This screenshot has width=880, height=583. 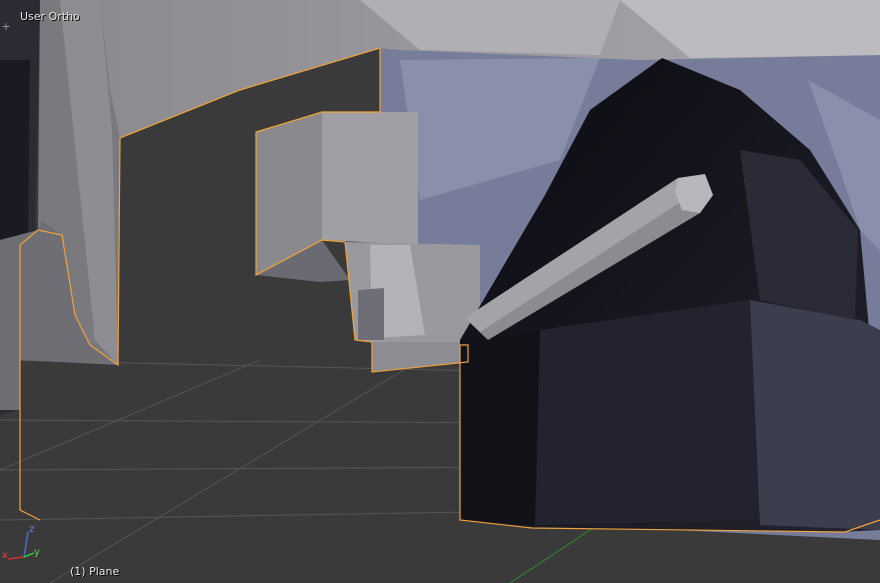 What do you see at coordinates (371, 314) in the screenshot?
I see `step-piece-shadow` at bounding box center [371, 314].